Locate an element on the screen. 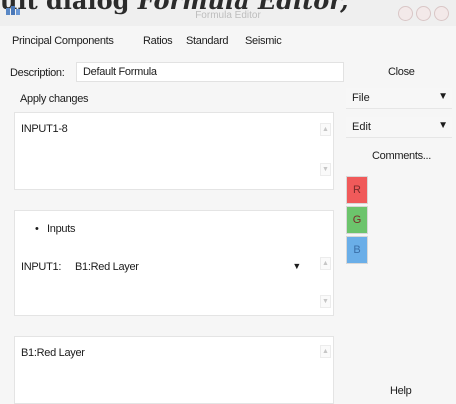 The image size is (456, 404). file-arrow-icon: ▼ is located at coordinates (443, 96).